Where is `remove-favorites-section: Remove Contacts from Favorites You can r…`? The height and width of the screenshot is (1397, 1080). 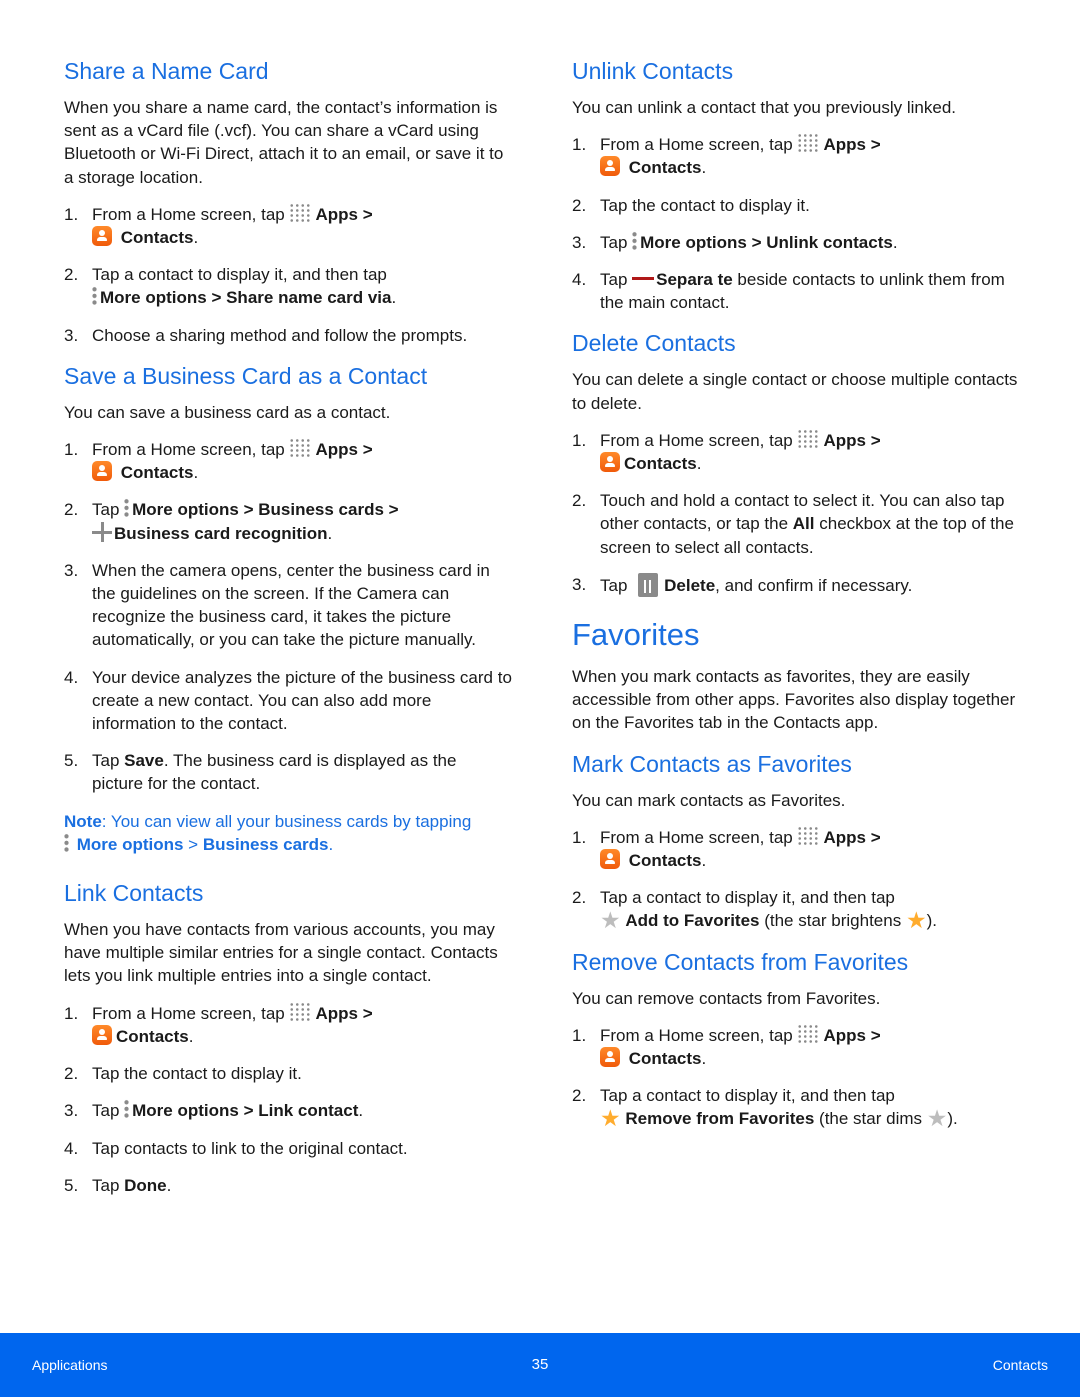
remove-favorites-section: Remove Contacts from Favorites You can r… is located at coordinates (797, 1039).